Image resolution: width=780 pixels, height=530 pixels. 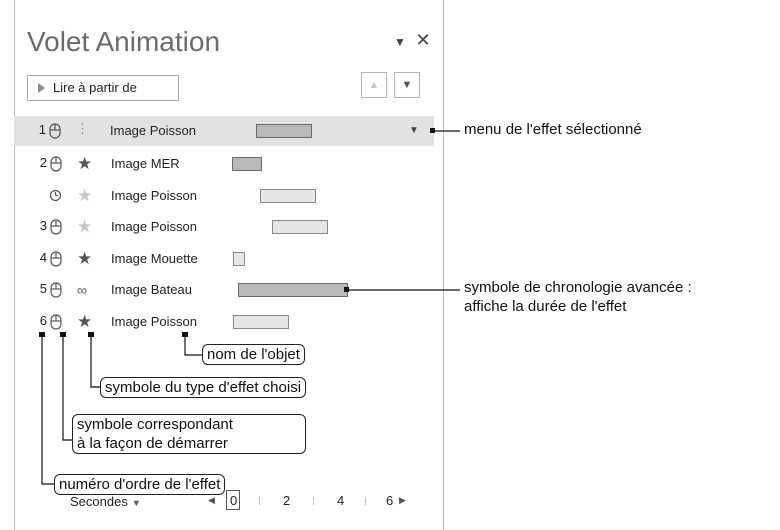 I want to click on callout-effect-type: symbole du type d'effet choisi, so click(x=203, y=387).